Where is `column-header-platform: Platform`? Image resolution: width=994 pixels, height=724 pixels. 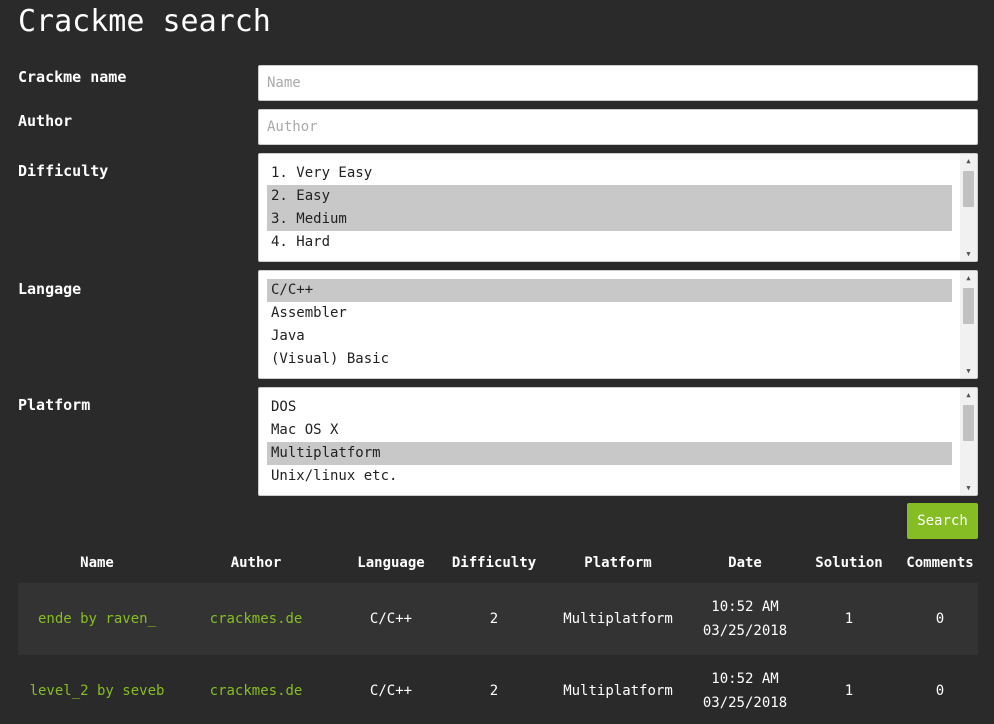 column-header-platform: Platform is located at coordinates (618, 563).